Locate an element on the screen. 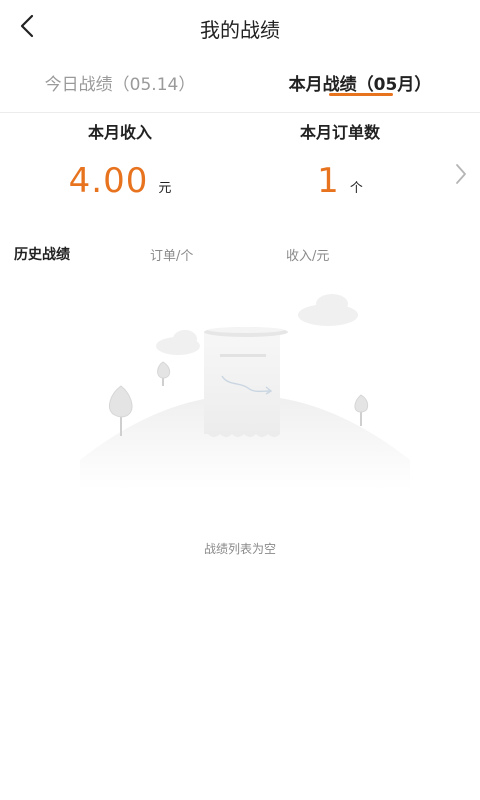 This screenshot has height=800, width=480. app-header: 我的战绩 is located at coordinates (240, 26).